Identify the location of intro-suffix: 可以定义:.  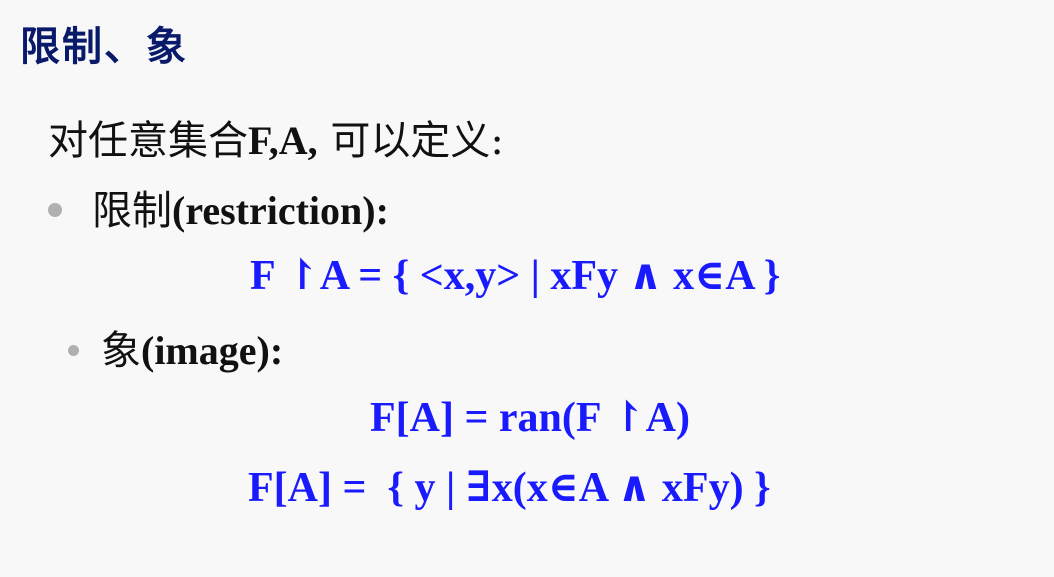
(410, 141).